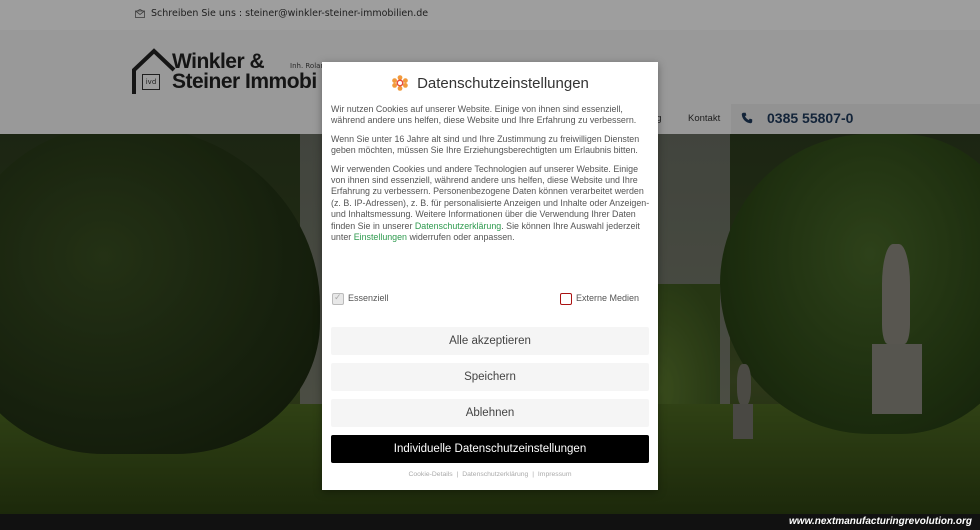 This screenshot has height=530, width=980. What do you see at coordinates (495, 474) in the screenshot?
I see `privacy-policy-footer-link: Datenschutzerklärung` at bounding box center [495, 474].